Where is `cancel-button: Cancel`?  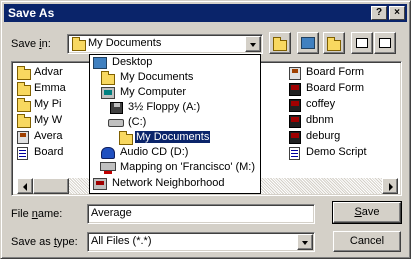
cancel-button: Cancel is located at coordinates (367, 241).